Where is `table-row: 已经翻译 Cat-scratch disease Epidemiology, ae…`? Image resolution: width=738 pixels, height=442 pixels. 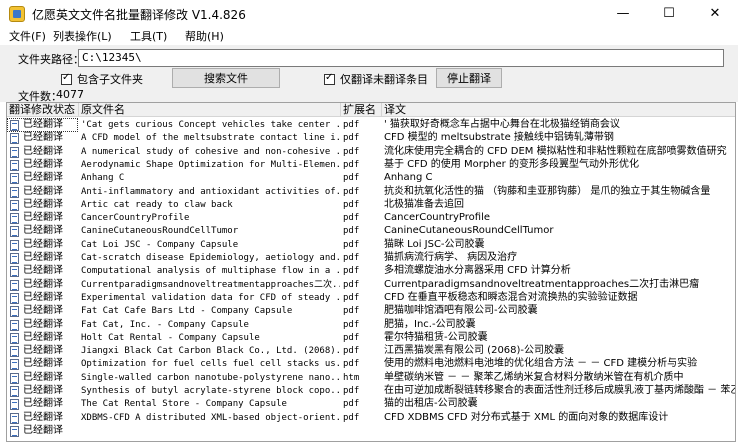
table-row: 已经翻译 Cat-scratch disease Epidemiology, ae… is located at coordinates (371, 258).